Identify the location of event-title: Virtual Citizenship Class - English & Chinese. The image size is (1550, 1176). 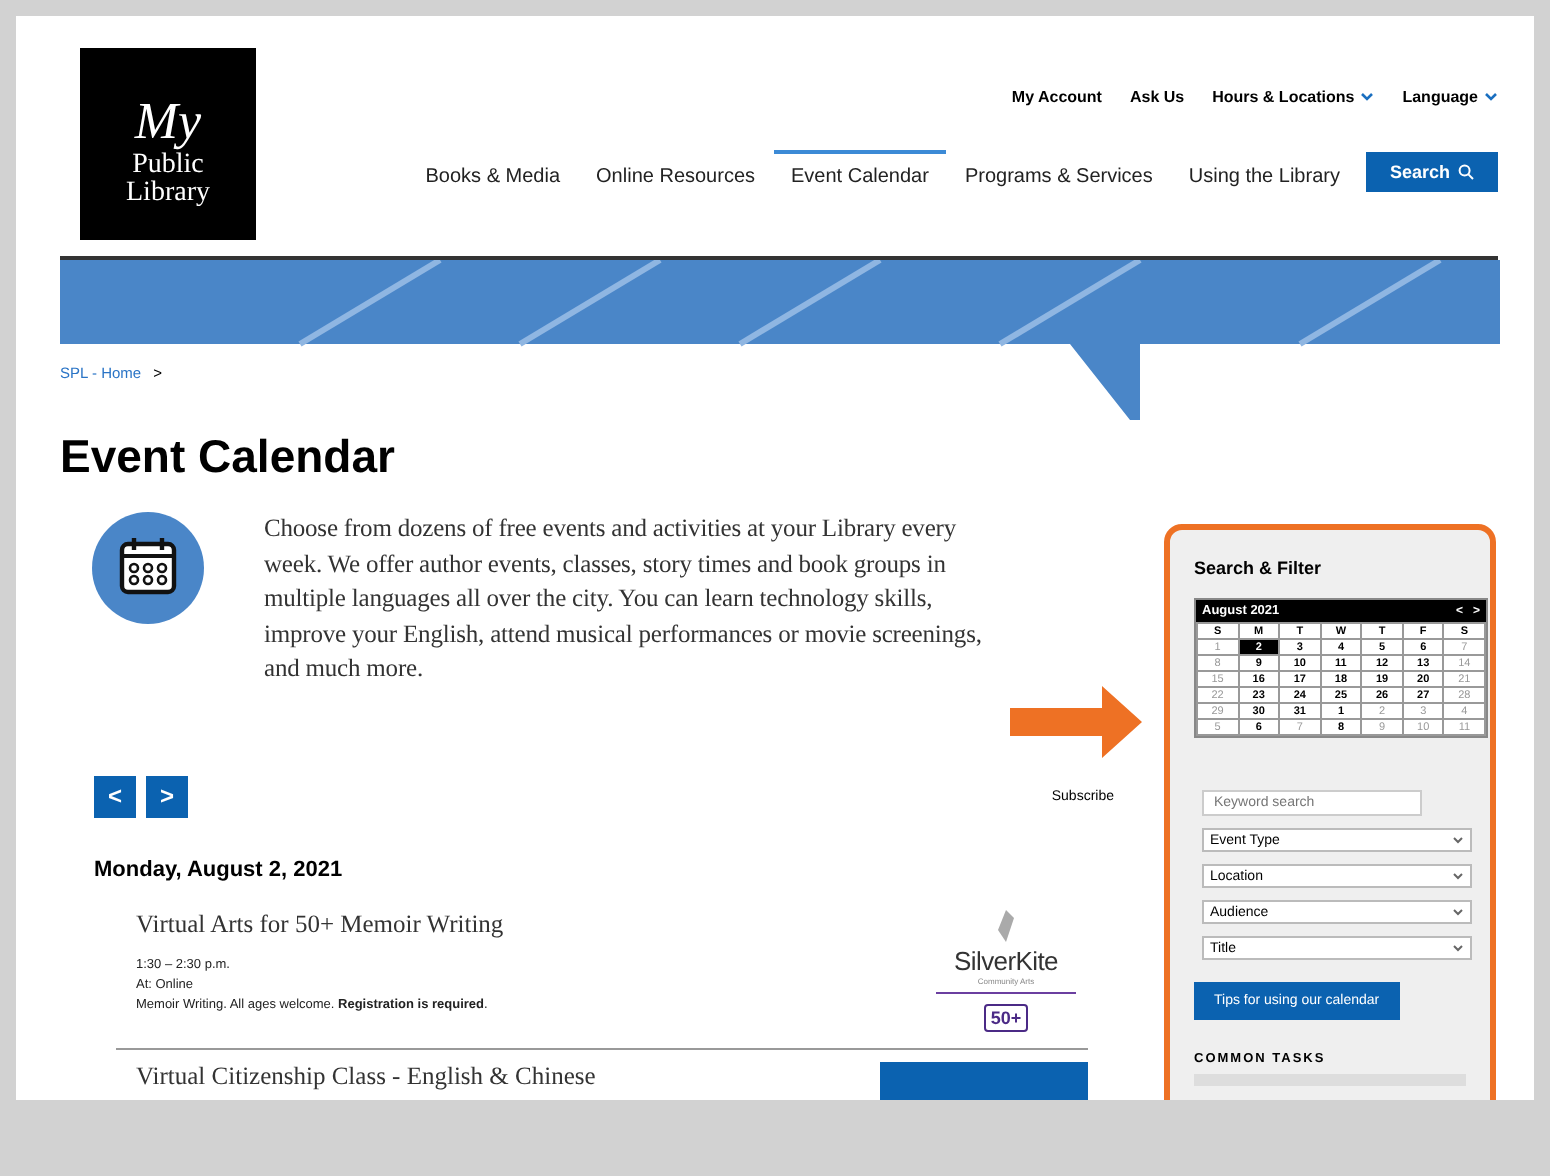
(366, 1080).